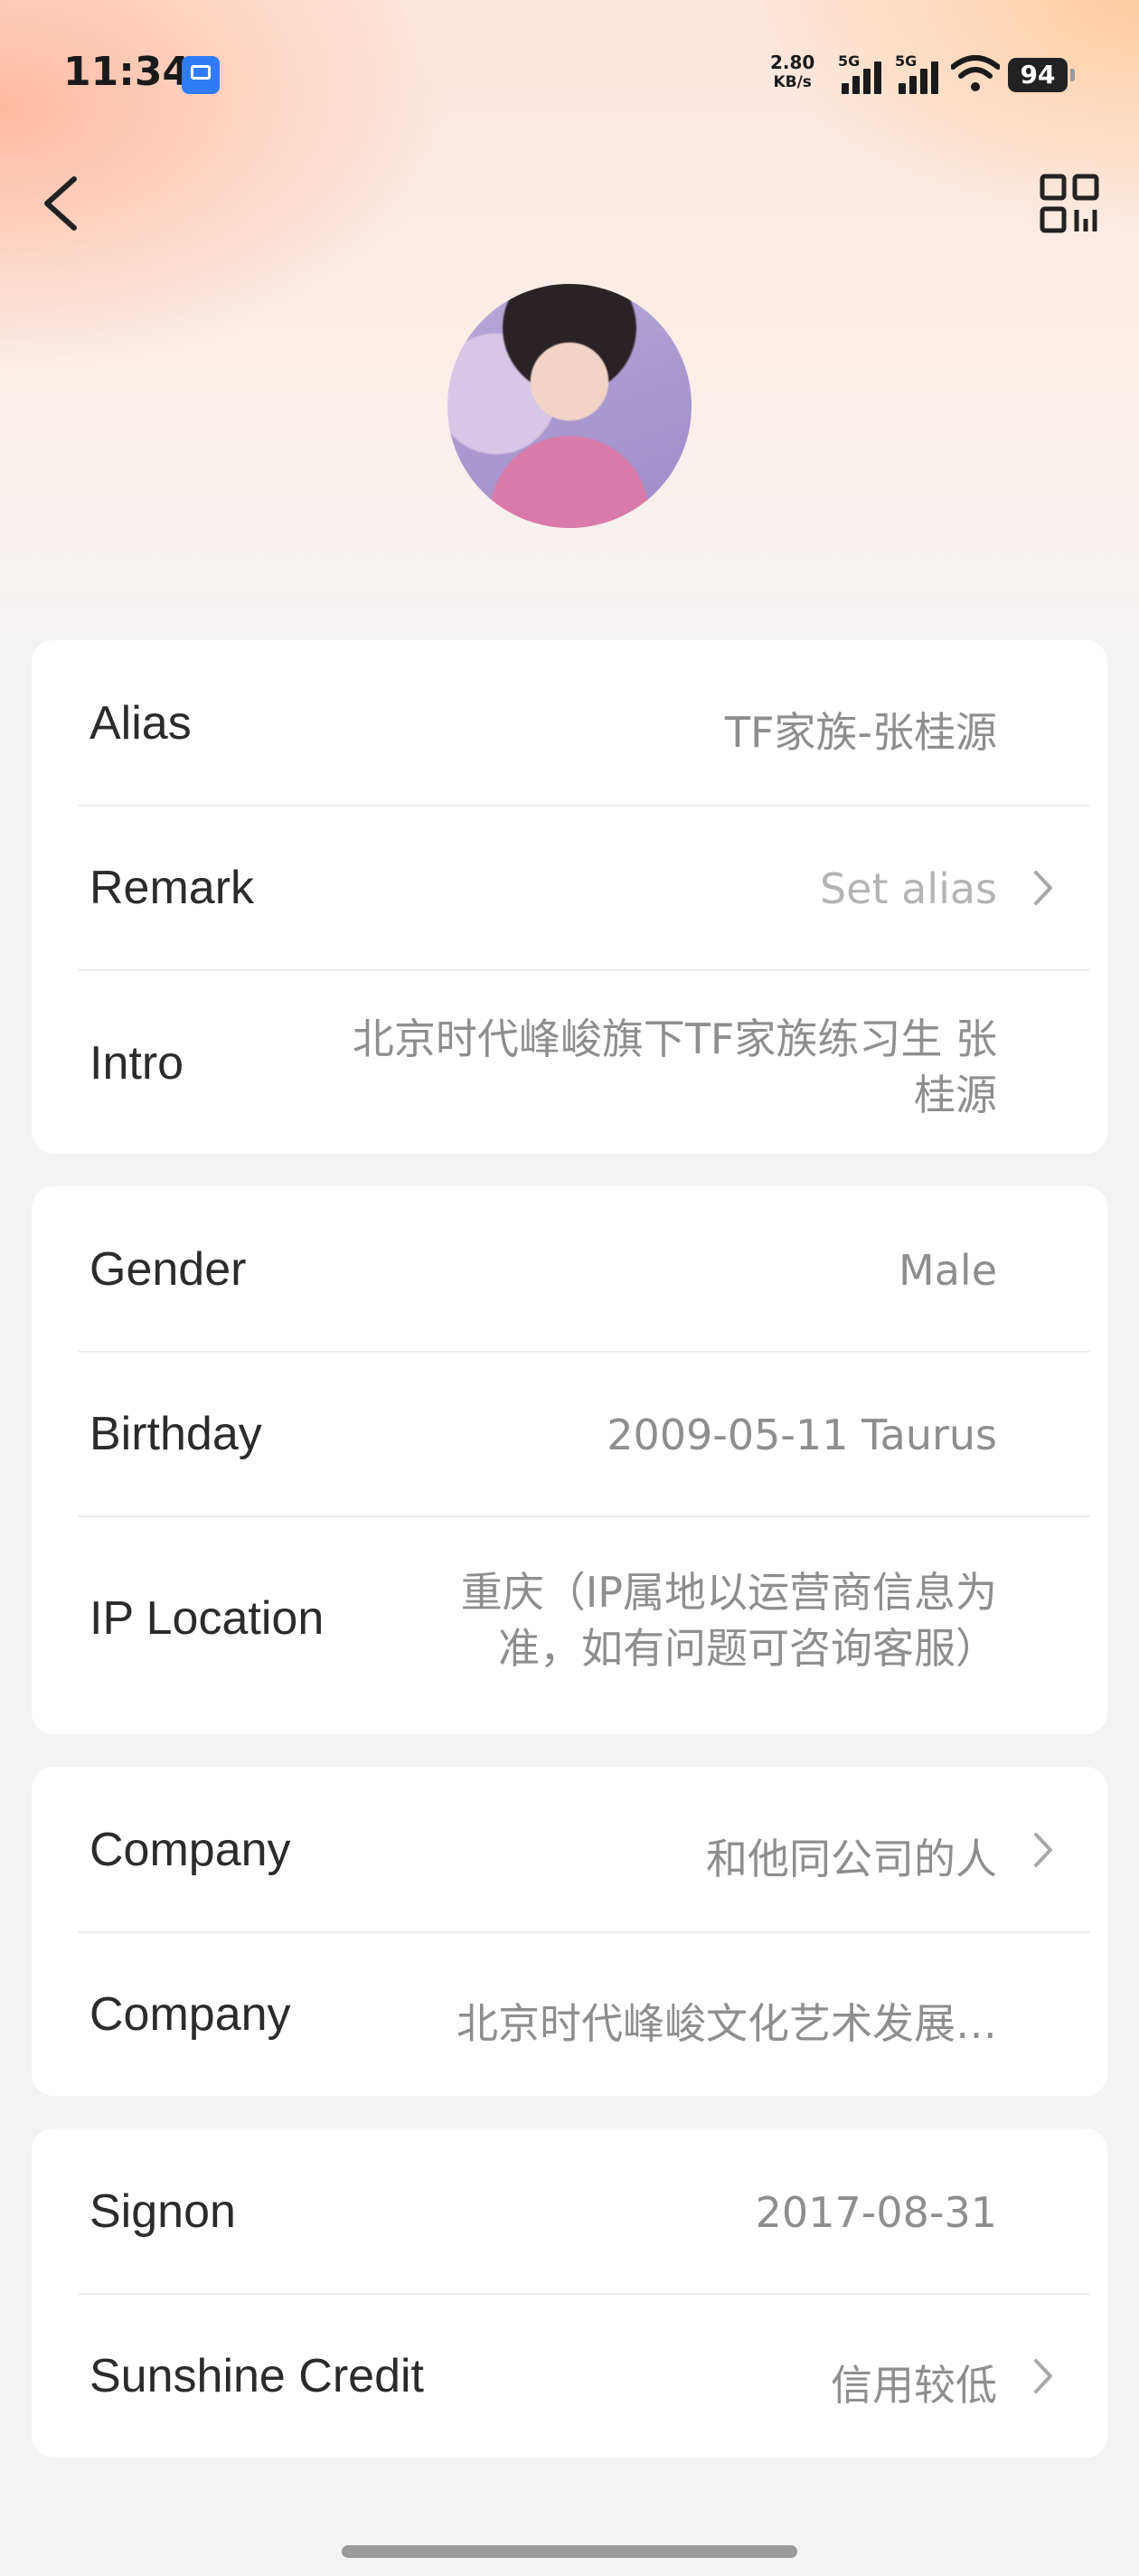 Image resolution: width=1139 pixels, height=2576 pixels. I want to click on sunshine-credit-row: Sunshine Credit 信用较低, so click(569, 2376).